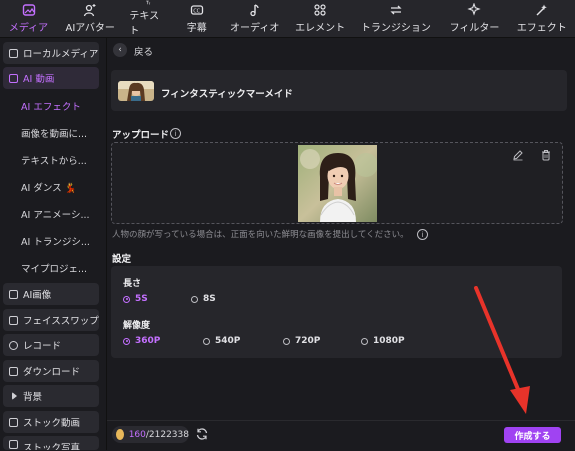  What do you see at coordinates (148, 2) in the screenshot?
I see `text-icon` at bounding box center [148, 2].